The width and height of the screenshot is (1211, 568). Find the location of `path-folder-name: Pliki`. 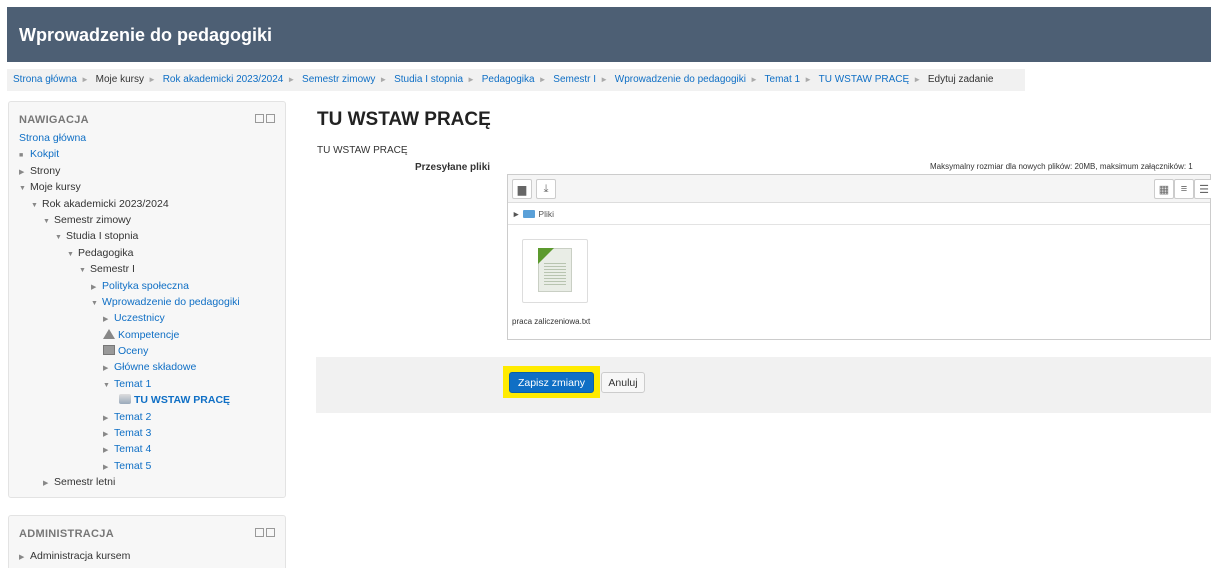

path-folder-name: Pliki is located at coordinates (546, 214).